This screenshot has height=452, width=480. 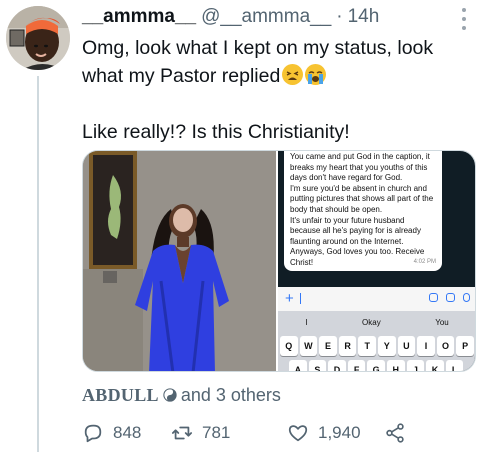 I want to click on others-count: and 3 others, so click(x=231, y=395).